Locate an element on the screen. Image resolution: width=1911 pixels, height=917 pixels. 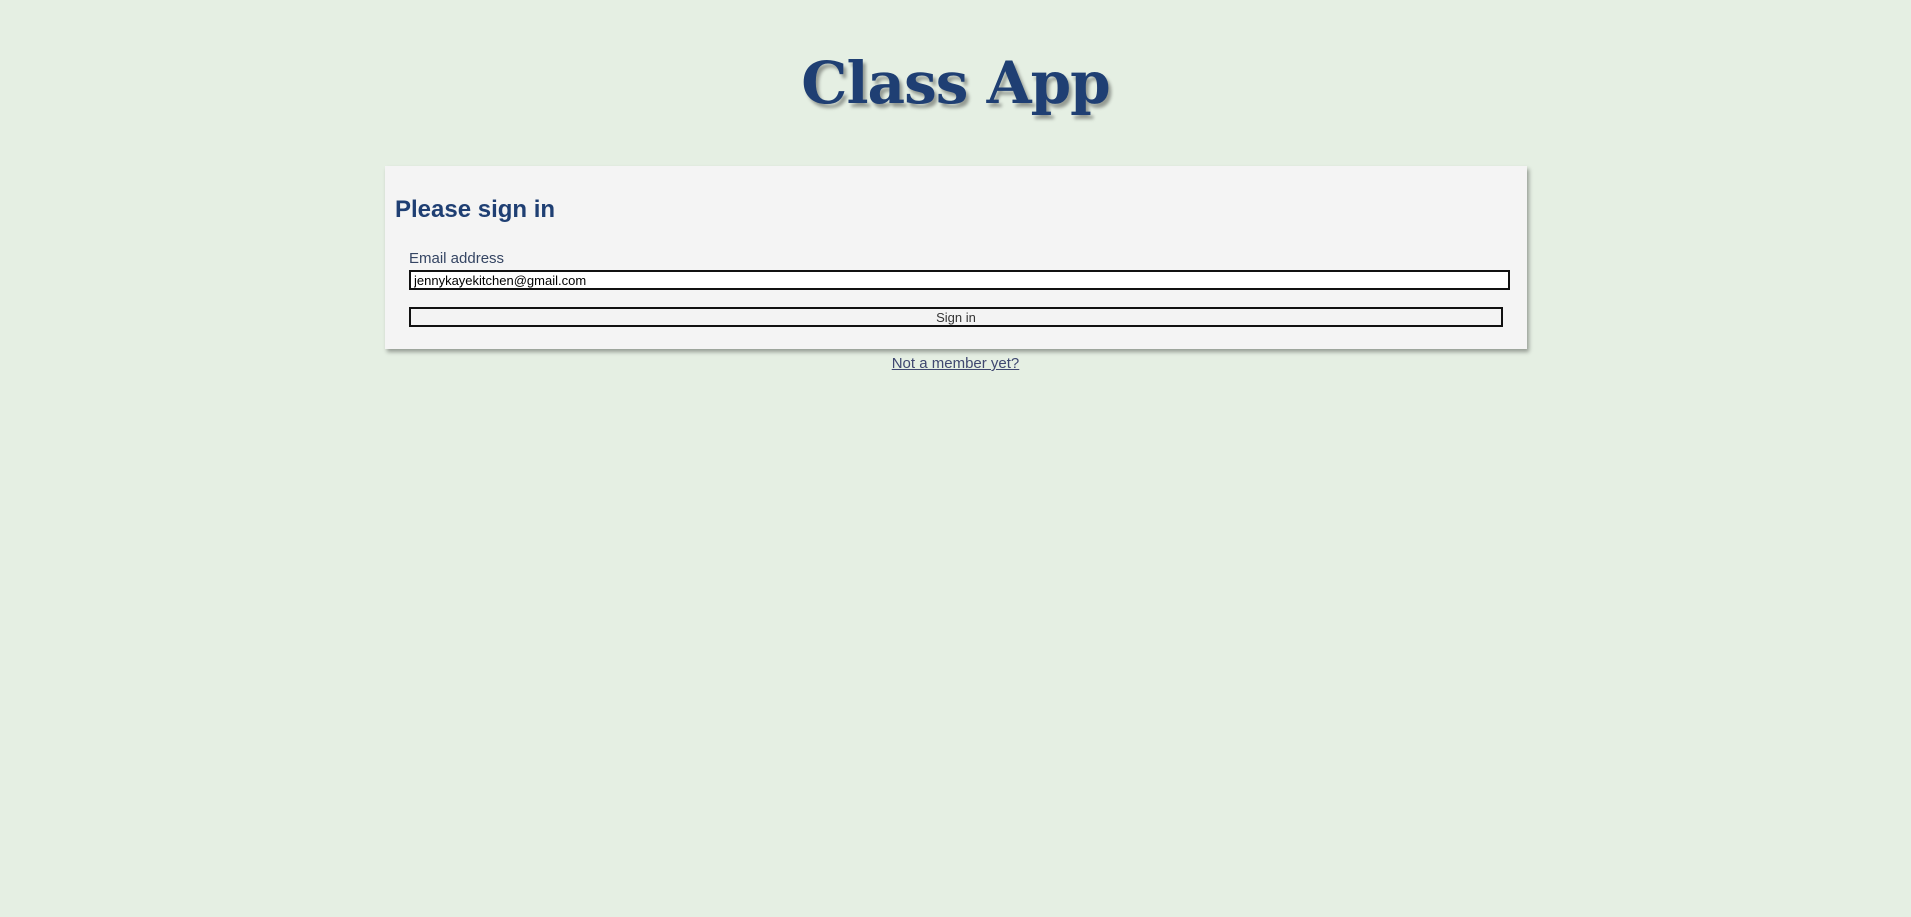
signin-button: Sign in is located at coordinates (956, 317).